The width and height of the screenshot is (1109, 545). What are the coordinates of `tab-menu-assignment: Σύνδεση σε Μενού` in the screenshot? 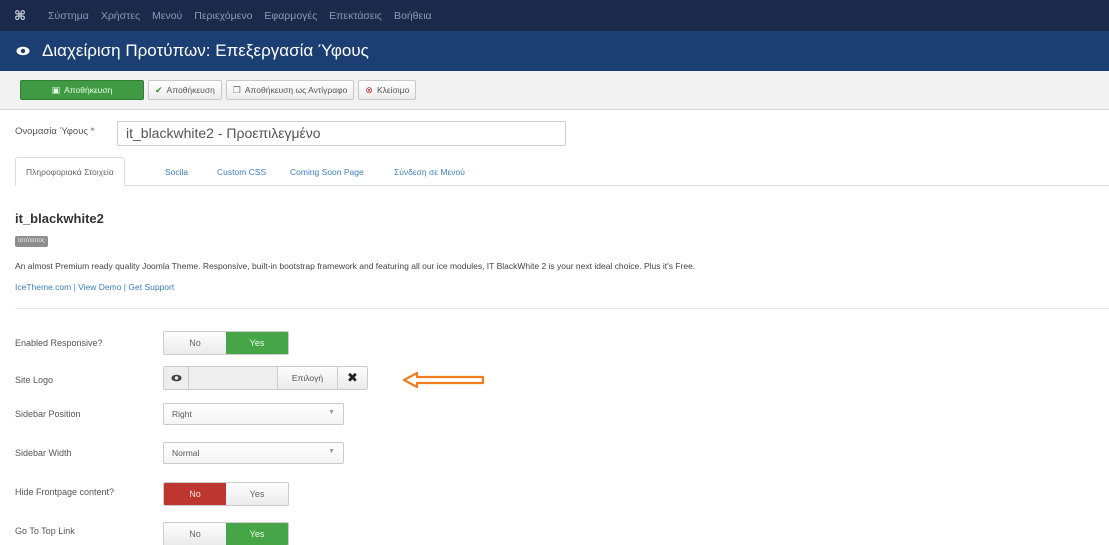 It's located at (429, 171).